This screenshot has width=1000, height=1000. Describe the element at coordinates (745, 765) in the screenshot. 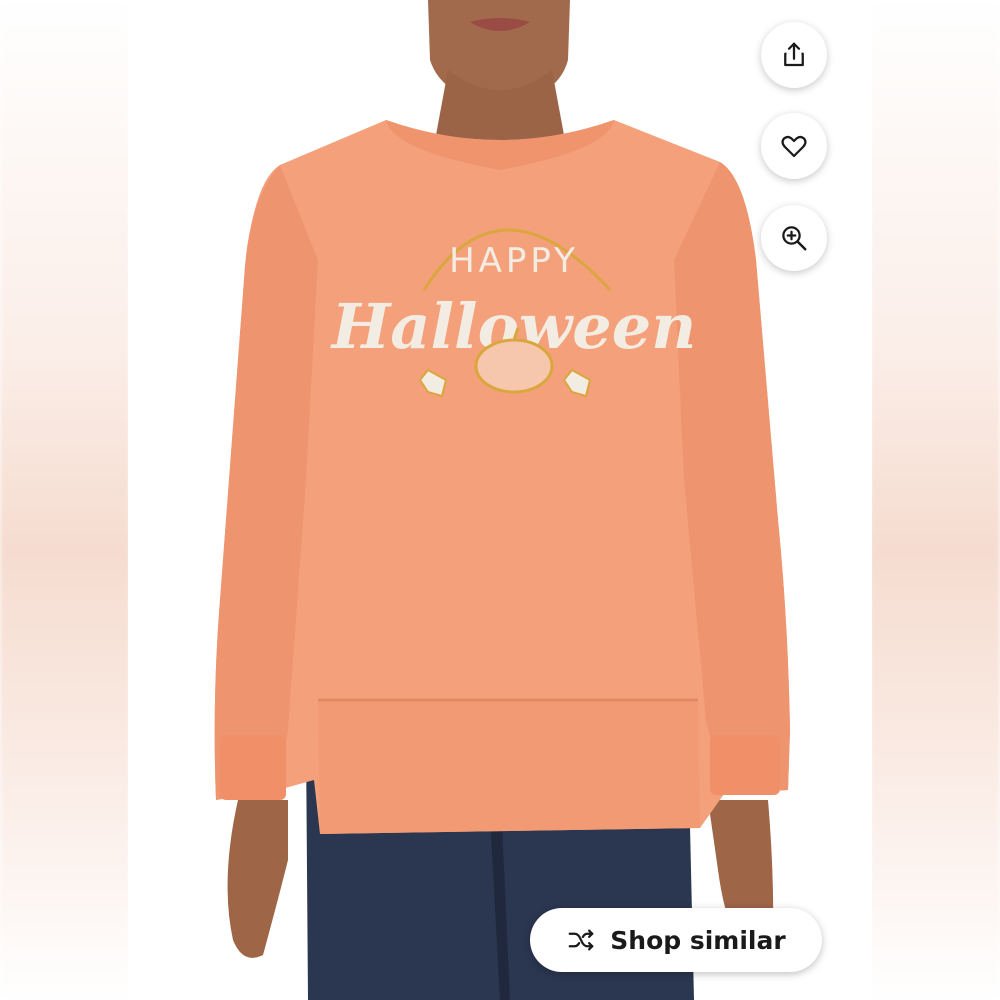

I see `right-cuff` at that location.